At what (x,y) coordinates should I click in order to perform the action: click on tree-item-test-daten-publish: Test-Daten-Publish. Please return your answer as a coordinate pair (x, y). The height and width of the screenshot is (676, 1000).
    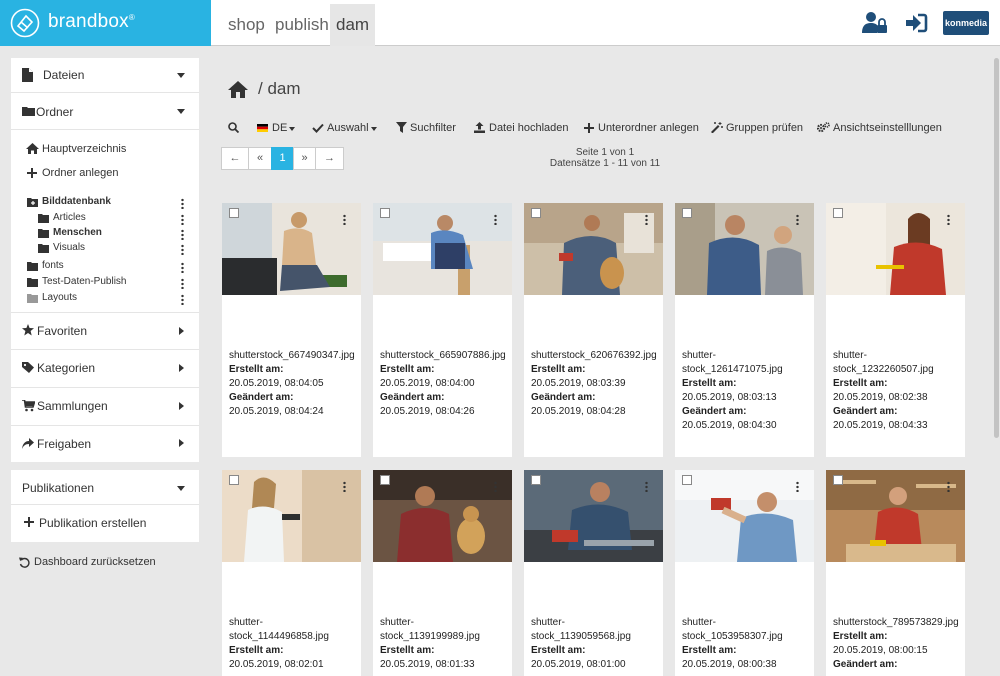
    Looking at the image, I should click on (105, 283).